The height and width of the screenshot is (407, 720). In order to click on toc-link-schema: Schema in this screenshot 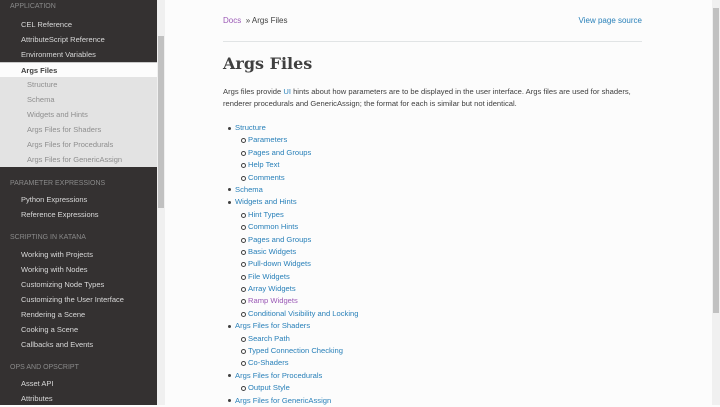, I will do `click(290, 190)`.